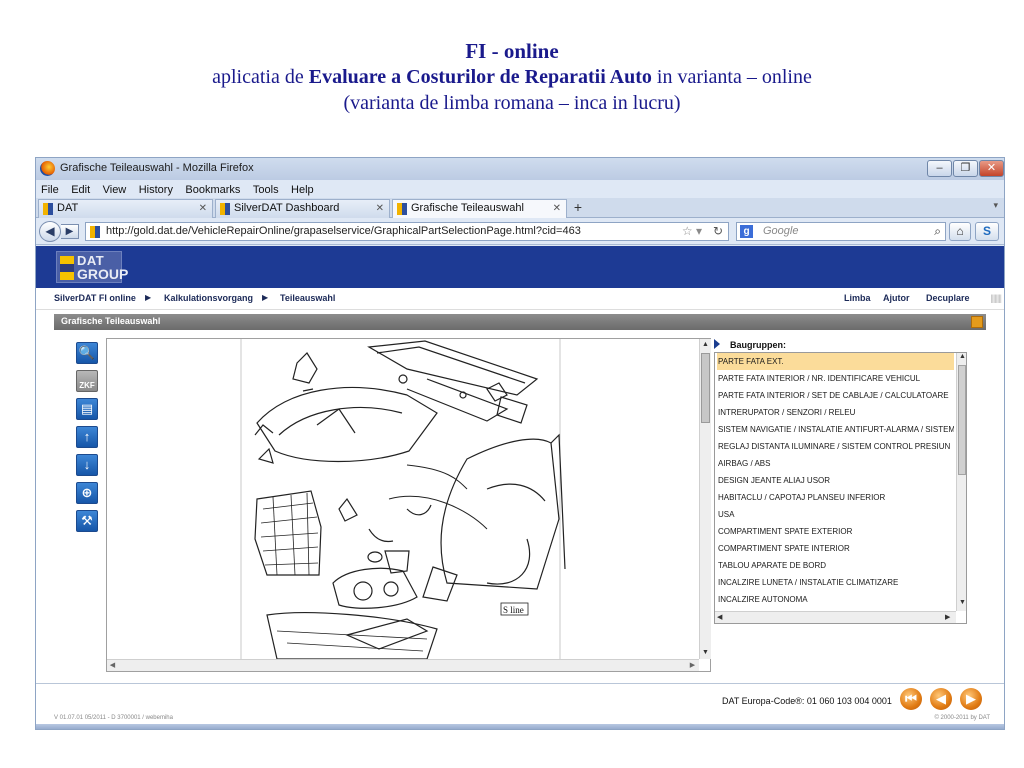 This screenshot has height=768, width=1024. I want to click on magnifier-icon: ⌕, so click(937, 231).